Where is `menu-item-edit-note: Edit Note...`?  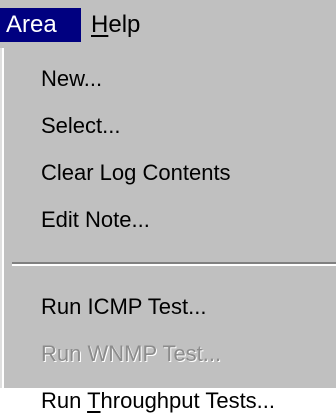 menu-item-edit-note: Edit Note... is located at coordinates (184, 220).